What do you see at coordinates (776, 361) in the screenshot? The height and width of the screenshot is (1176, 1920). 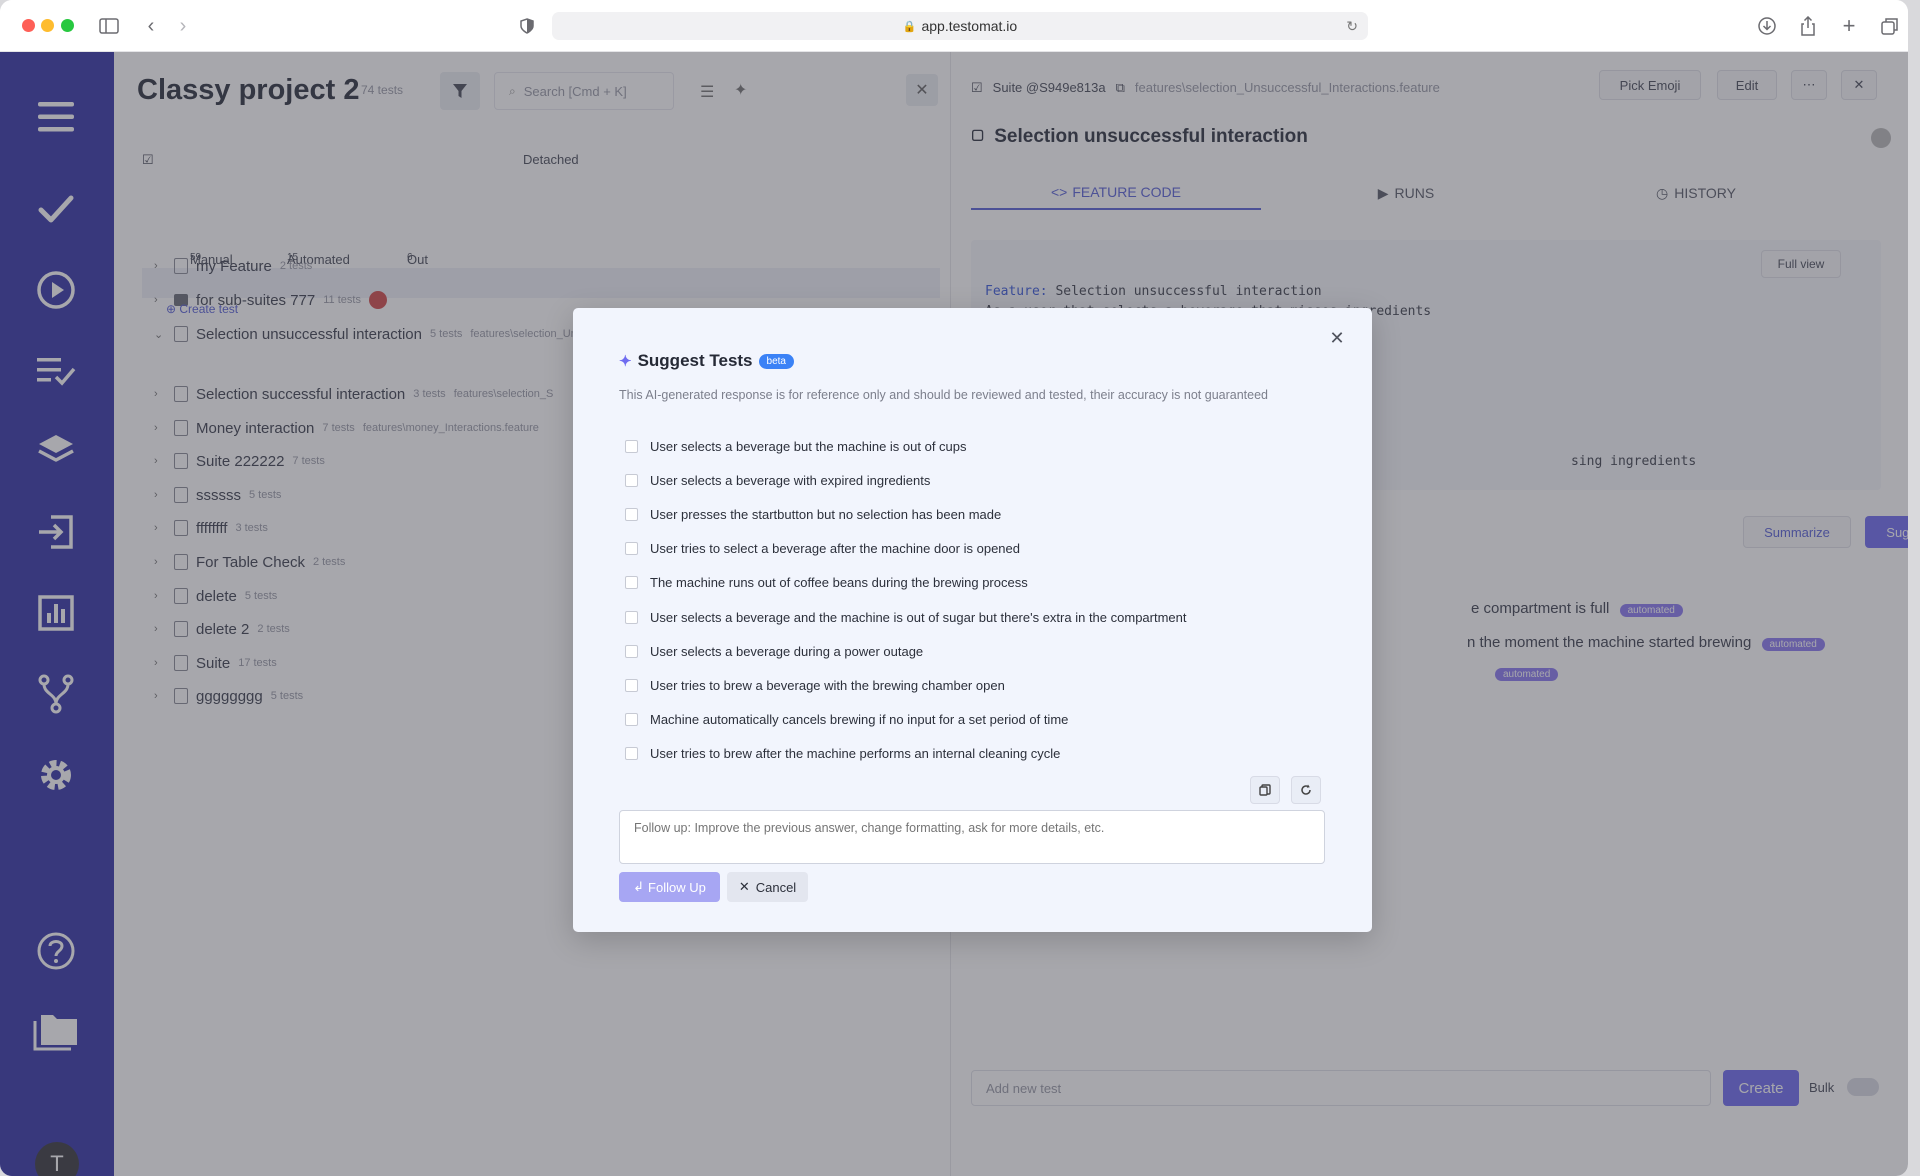 I see `beta-badge: beta` at bounding box center [776, 361].